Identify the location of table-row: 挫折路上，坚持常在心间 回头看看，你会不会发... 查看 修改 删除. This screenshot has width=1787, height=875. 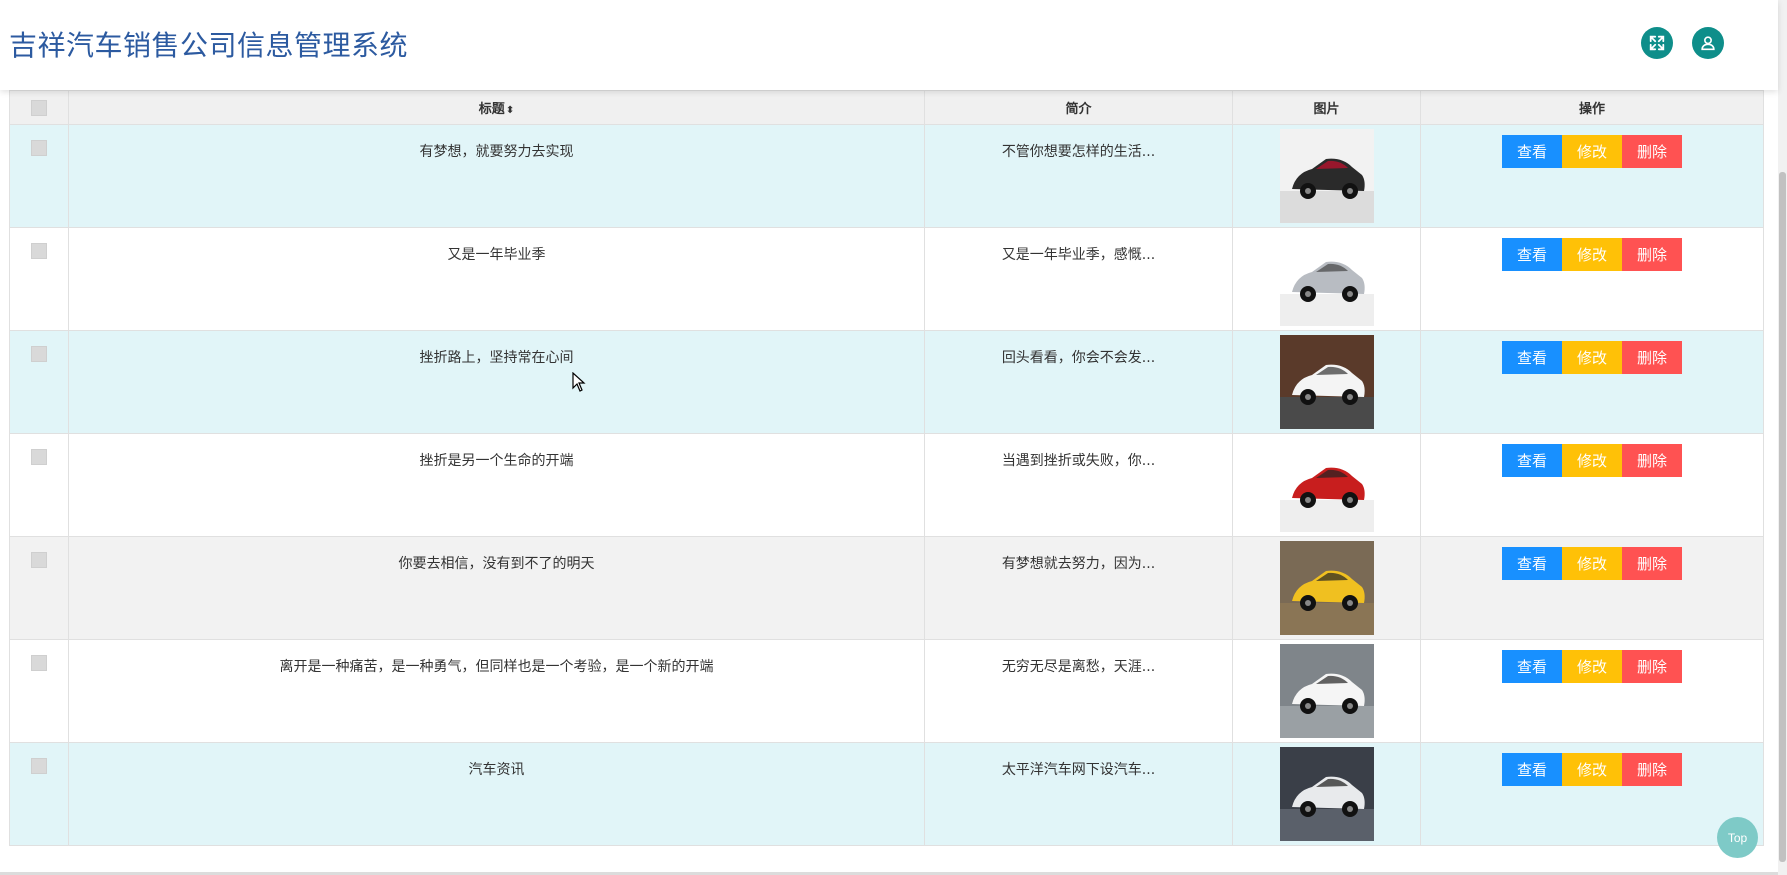
(886, 382).